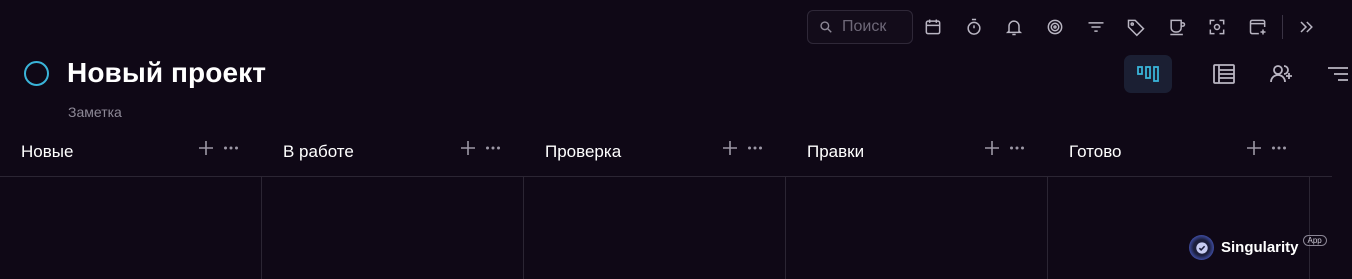 The image size is (1352, 279). I want to click on board-view-button, so click(1148, 74).